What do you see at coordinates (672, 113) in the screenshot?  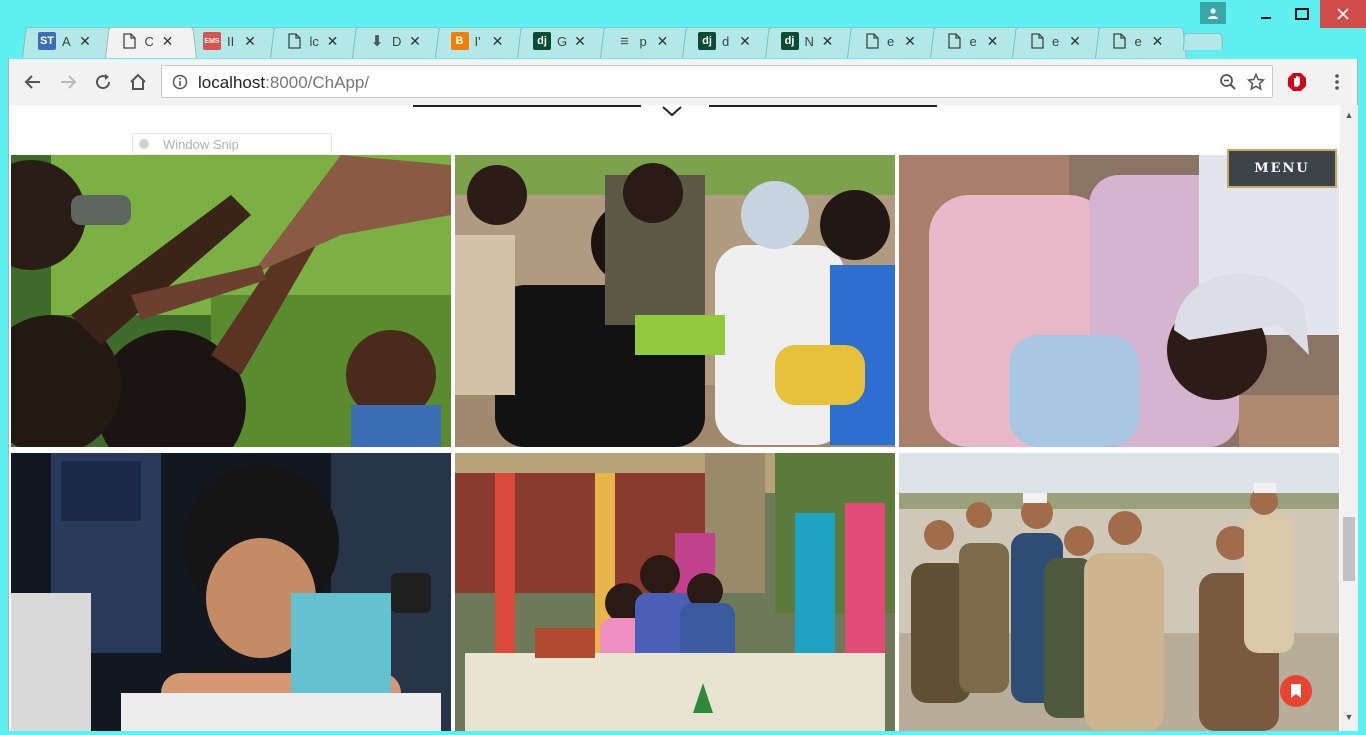 I see `chevron-down-icon` at bounding box center [672, 113].